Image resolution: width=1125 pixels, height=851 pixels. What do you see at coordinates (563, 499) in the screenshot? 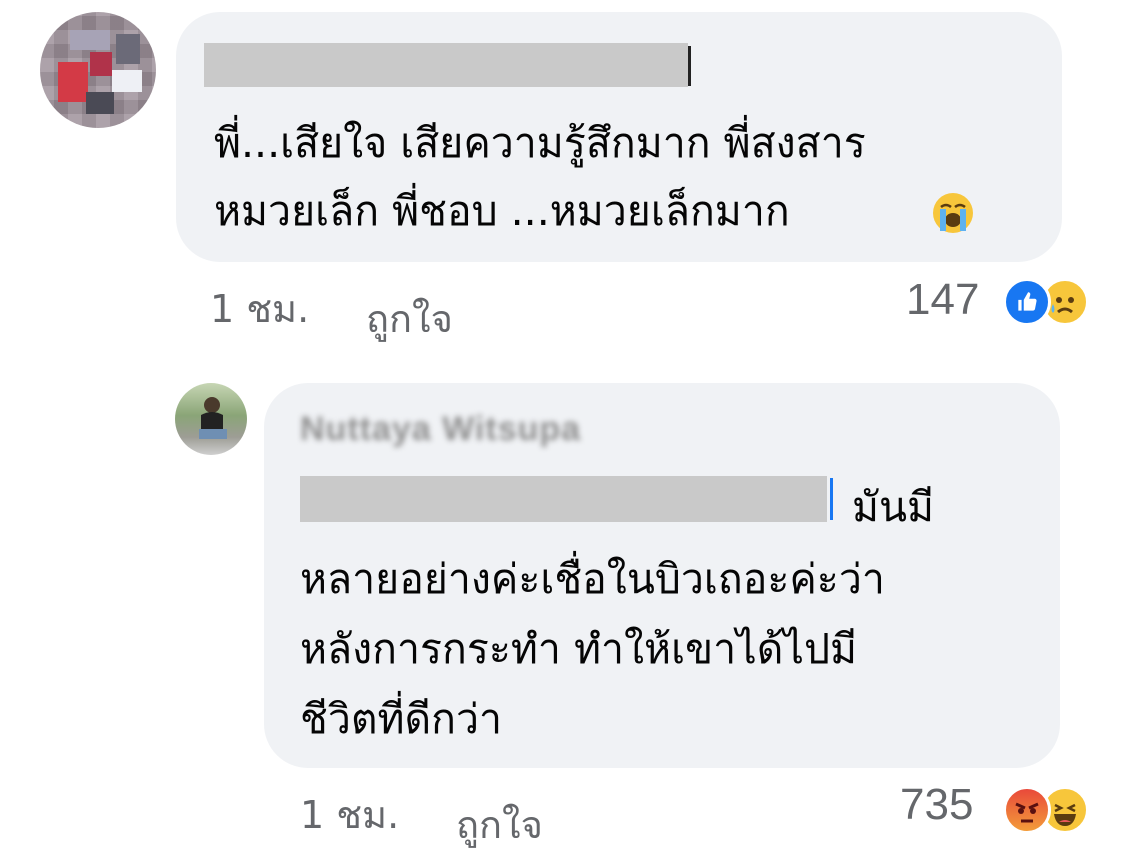
I see `redacted-mention` at bounding box center [563, 499].